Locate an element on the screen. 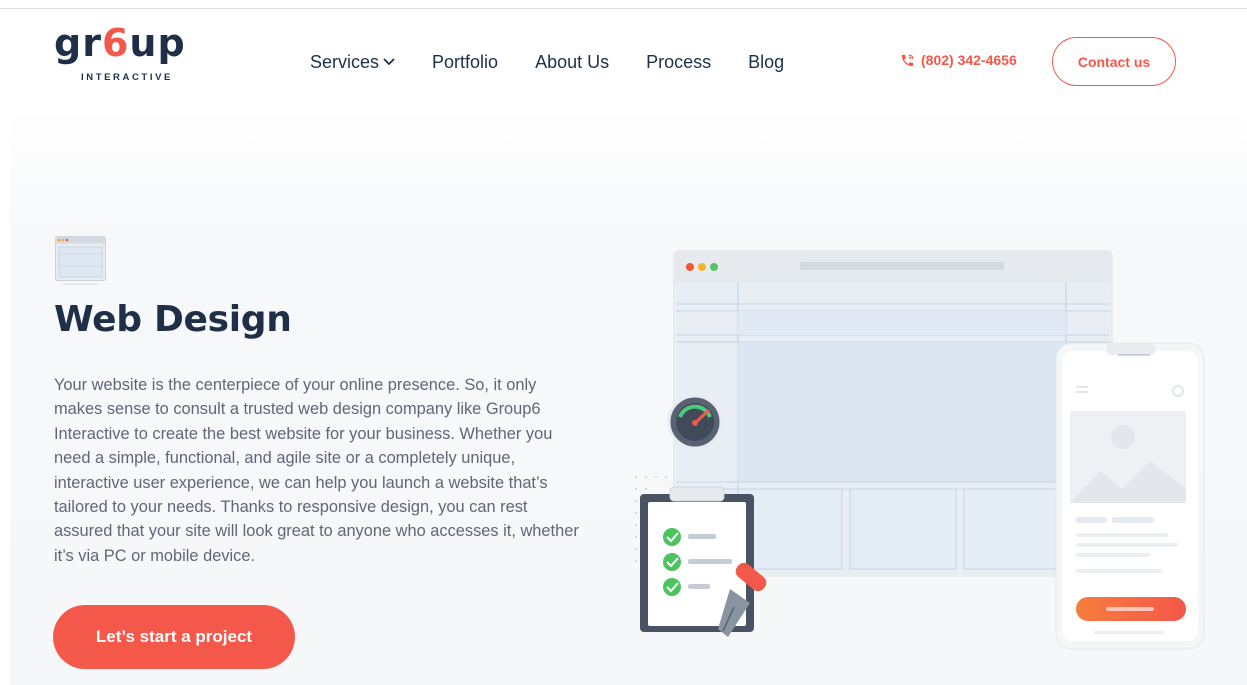 This screenshot has width=1247, height=685. nav-item-services: Services is located at coordinates (352, 62).